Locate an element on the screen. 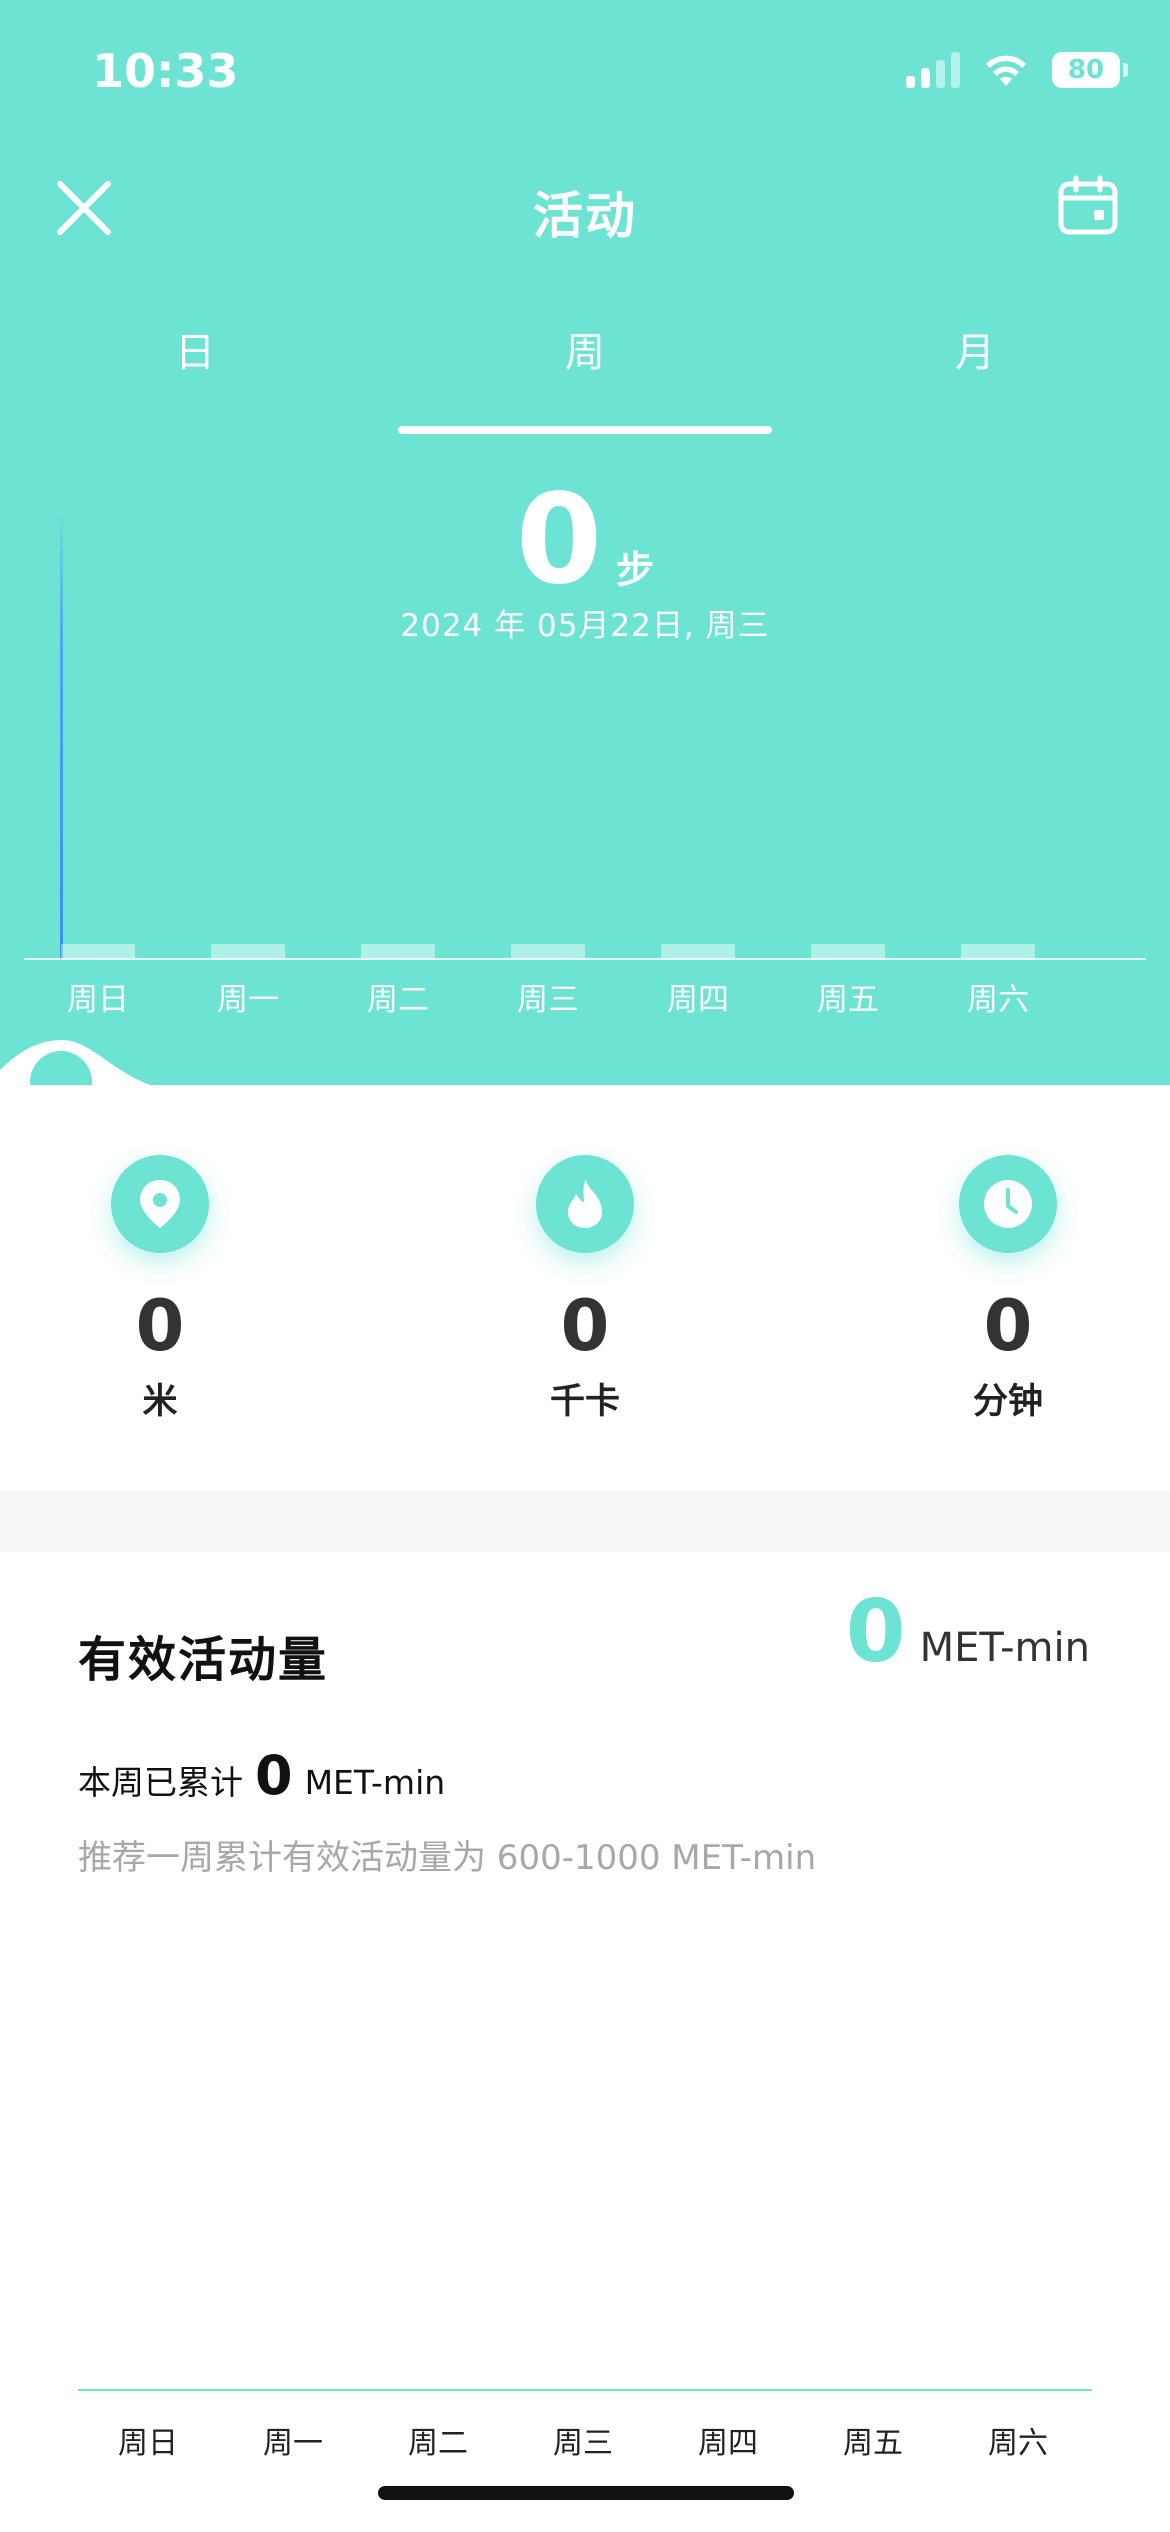 The width and height of the screenshot is (1170, 2532). met-title: 有效活动量 is located at coordinates (203, 1660).